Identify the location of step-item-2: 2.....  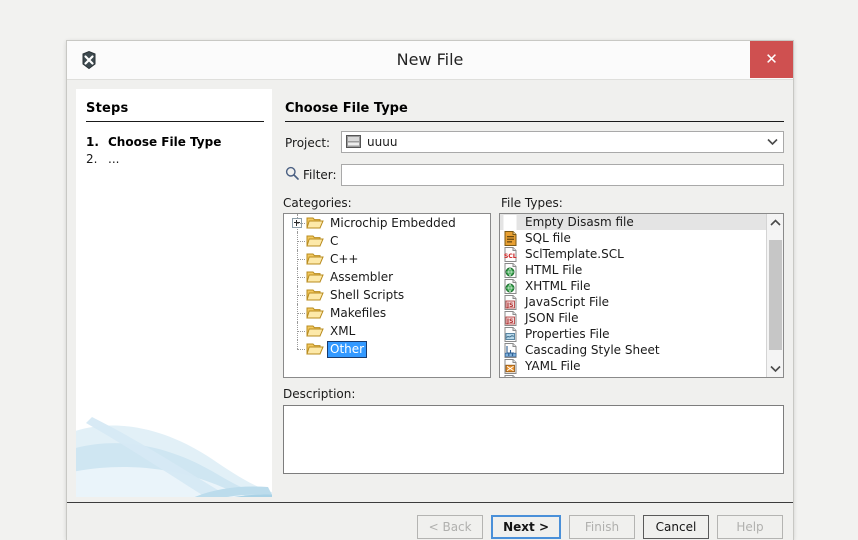
(102, 159).